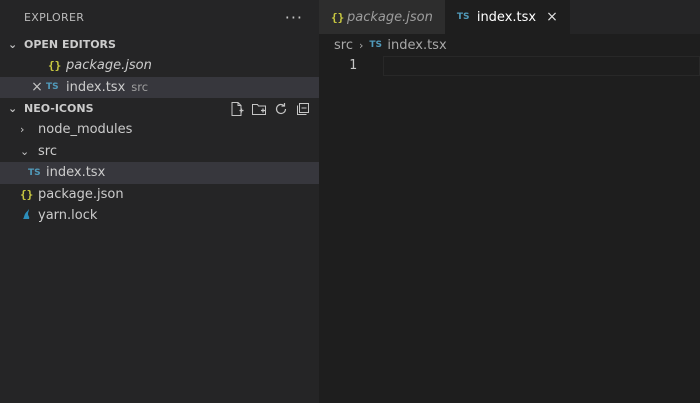 The height and width of the screenshot is (403, 700). I want to click on collapse-all-icon, so click(303, 109).